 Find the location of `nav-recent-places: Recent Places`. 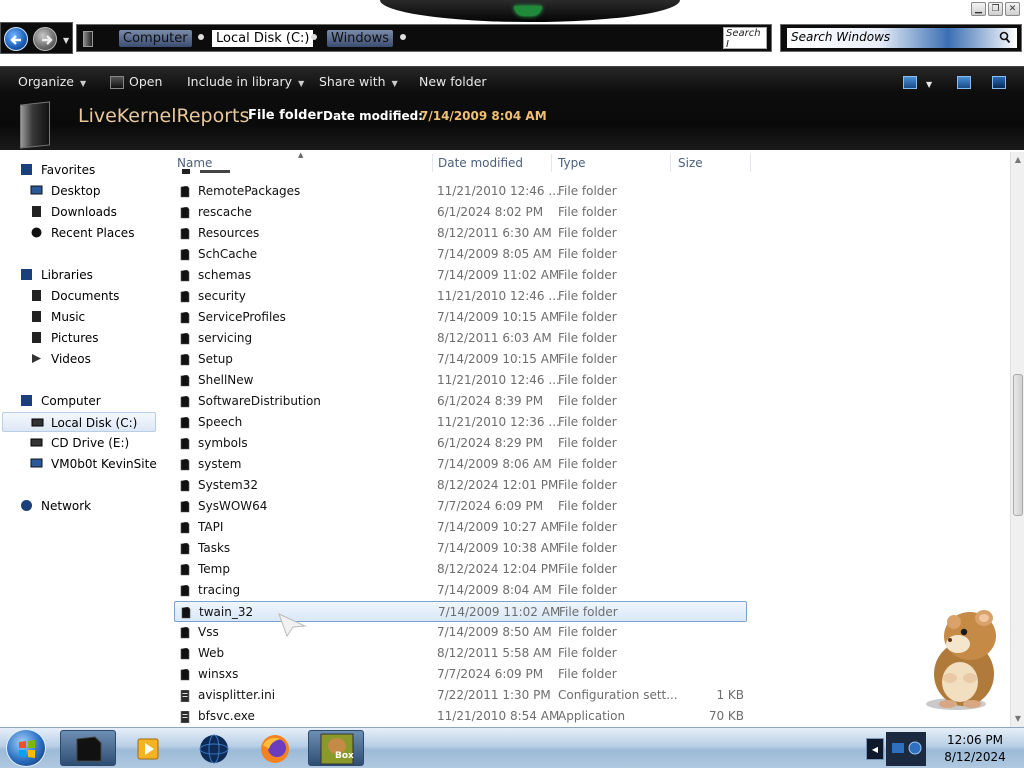

nav-recent-places: Recent Places is located at coordinates (95, 233).